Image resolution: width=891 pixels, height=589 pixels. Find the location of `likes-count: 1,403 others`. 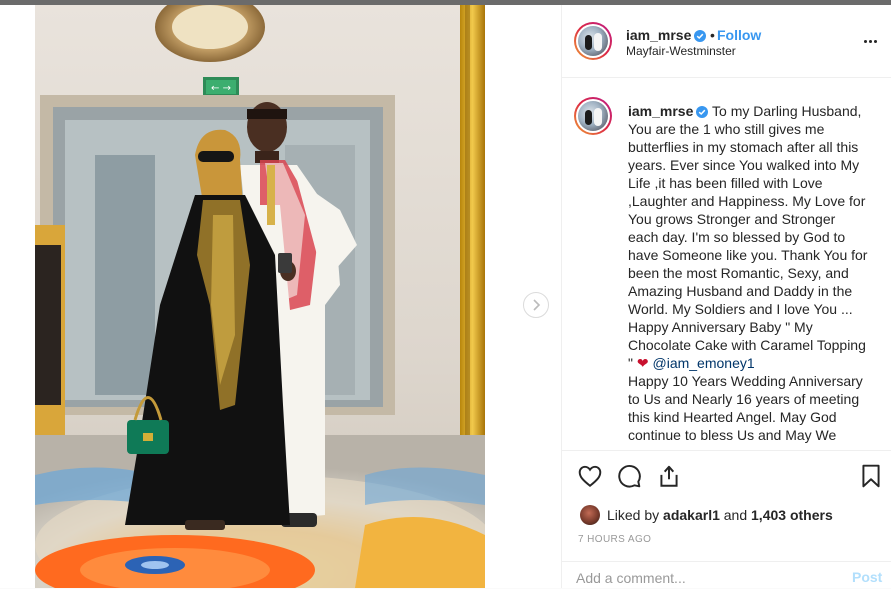

likes-count: 1,403 others is located at coordinates (792, 515).